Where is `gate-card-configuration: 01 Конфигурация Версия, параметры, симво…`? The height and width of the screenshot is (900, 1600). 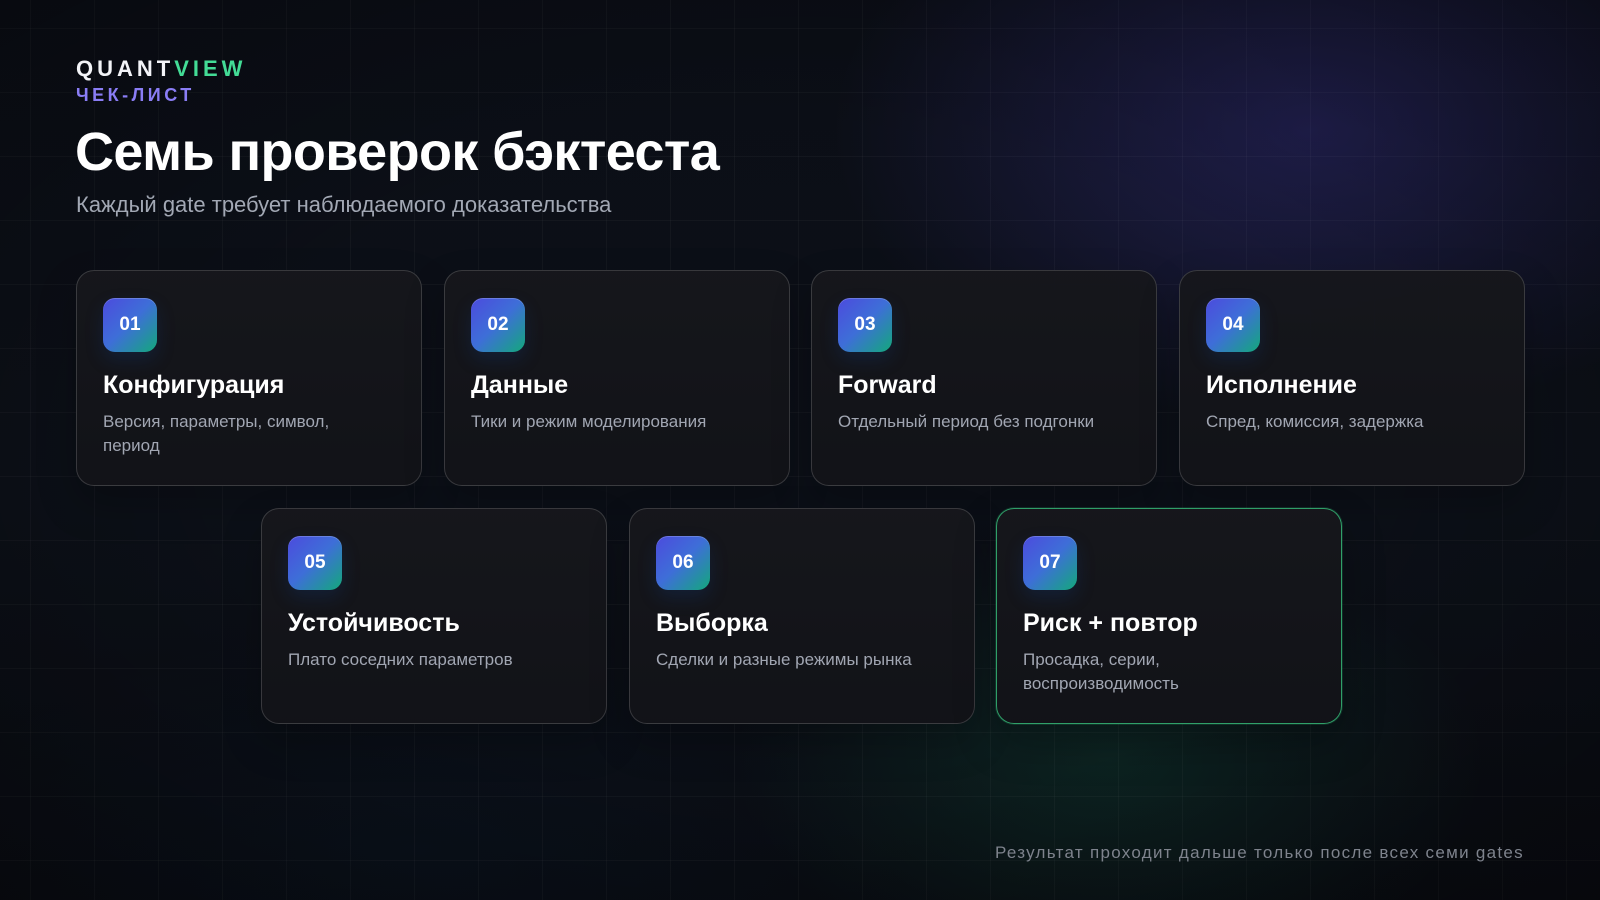
gate-card-configuration: 01 Конфигурация Версия, параметры, симво… is located at coordinates (249, 378).